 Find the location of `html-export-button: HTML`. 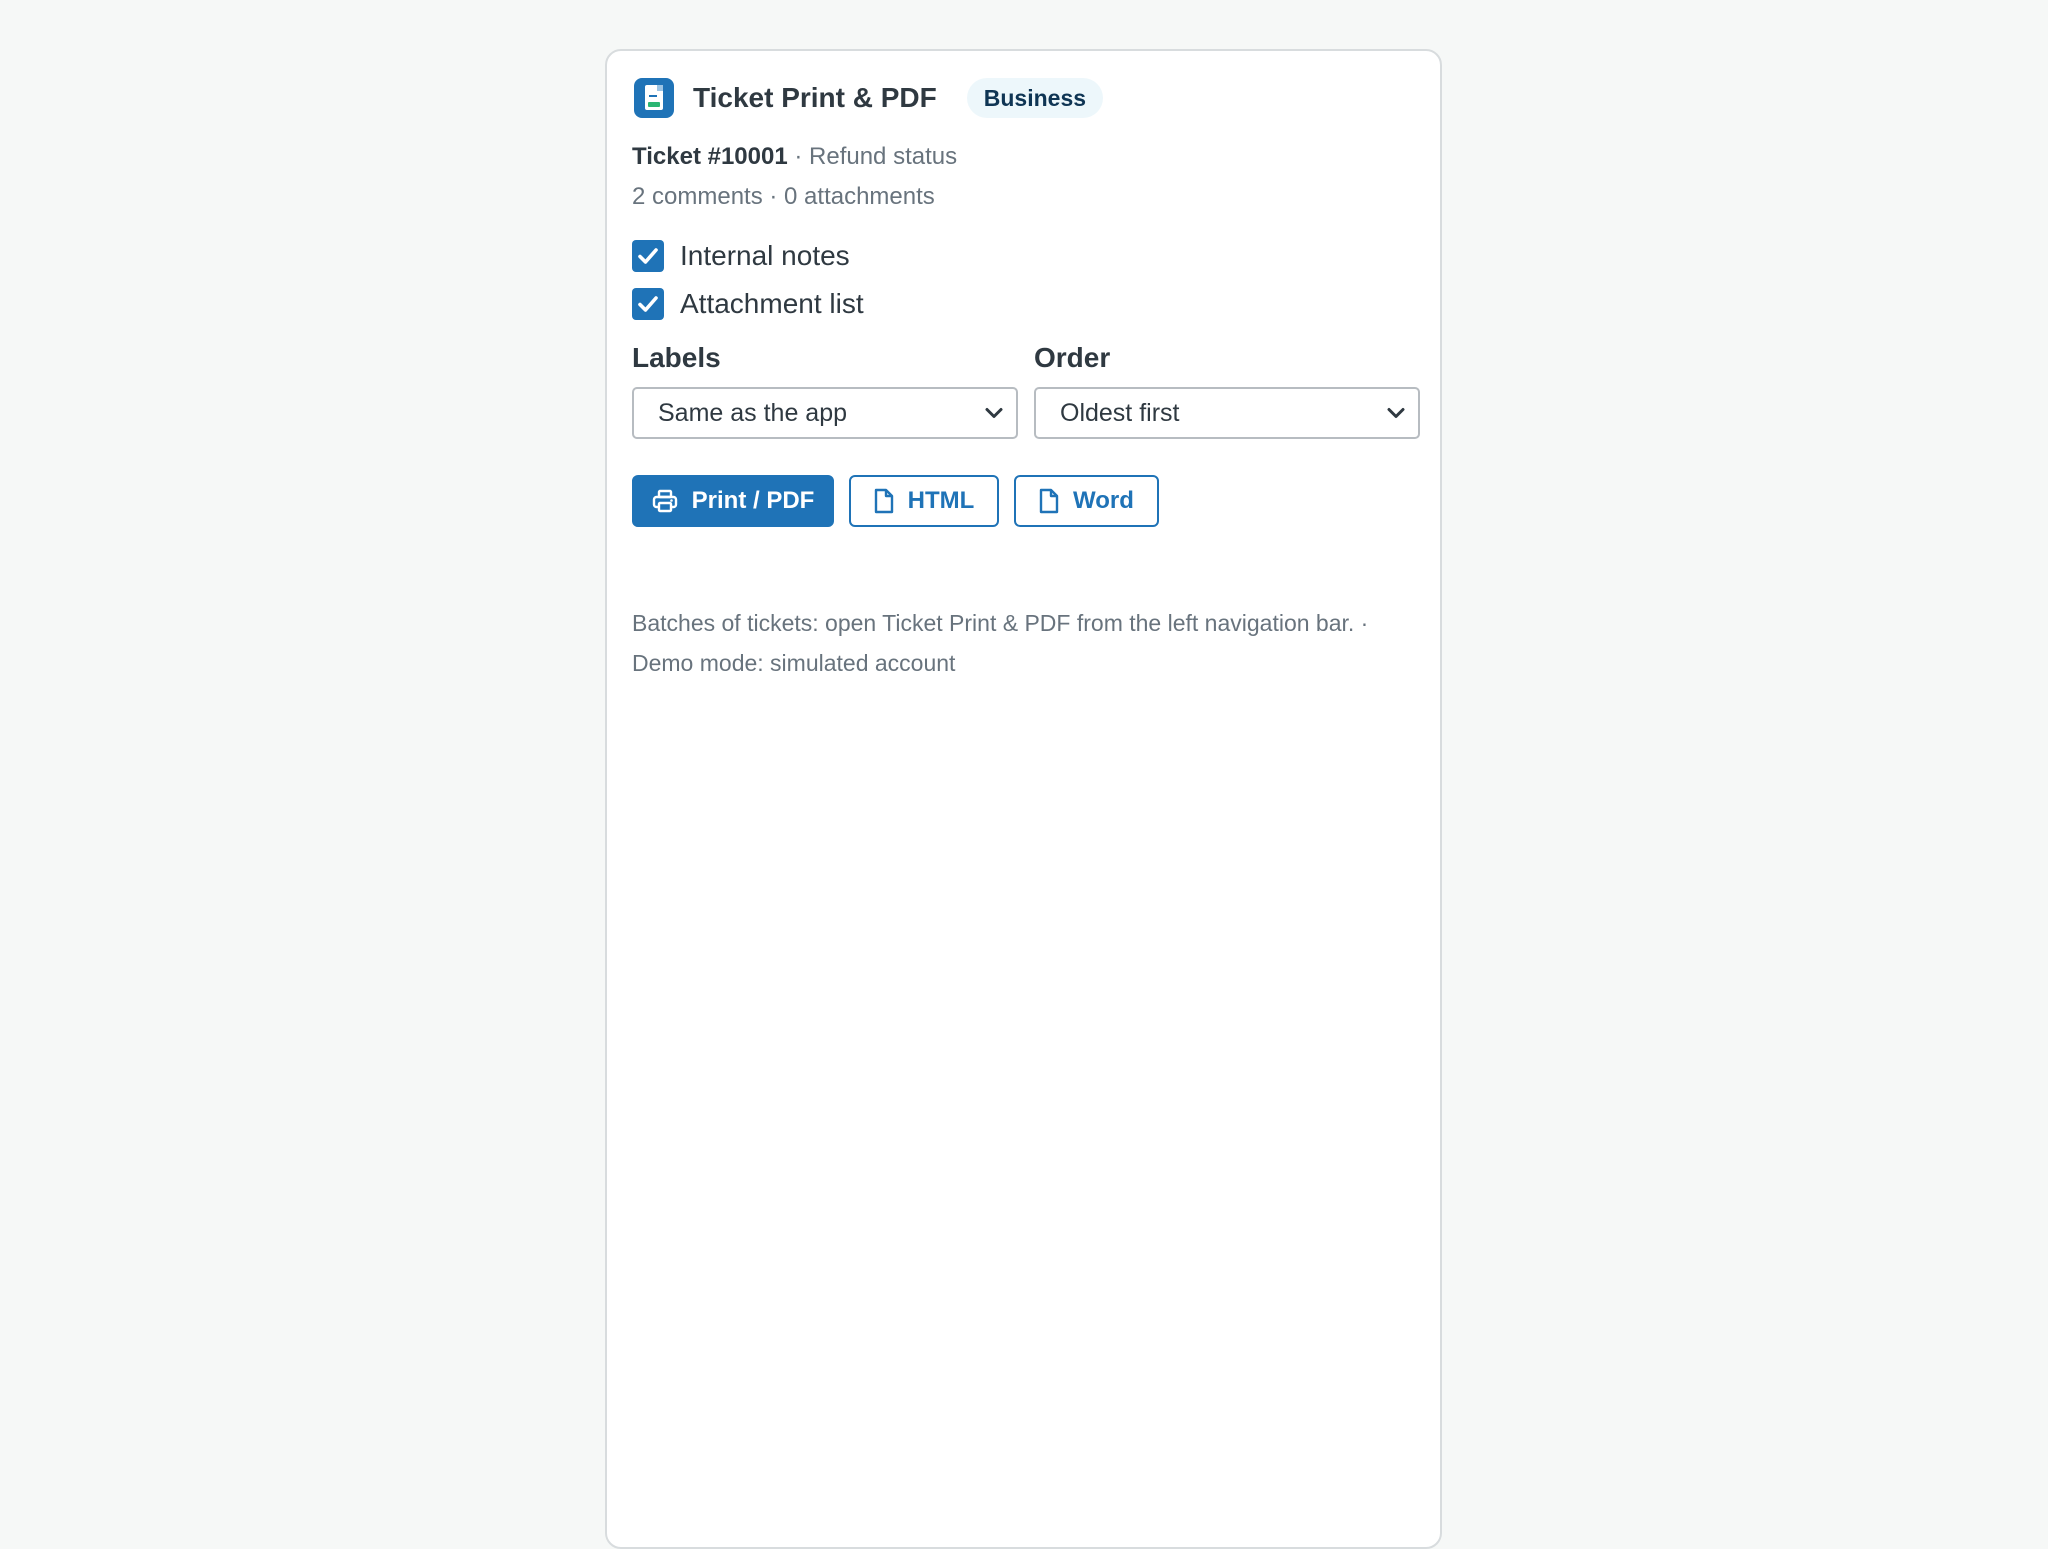

html-export-button: HTML is located at coordinates (924, 501).